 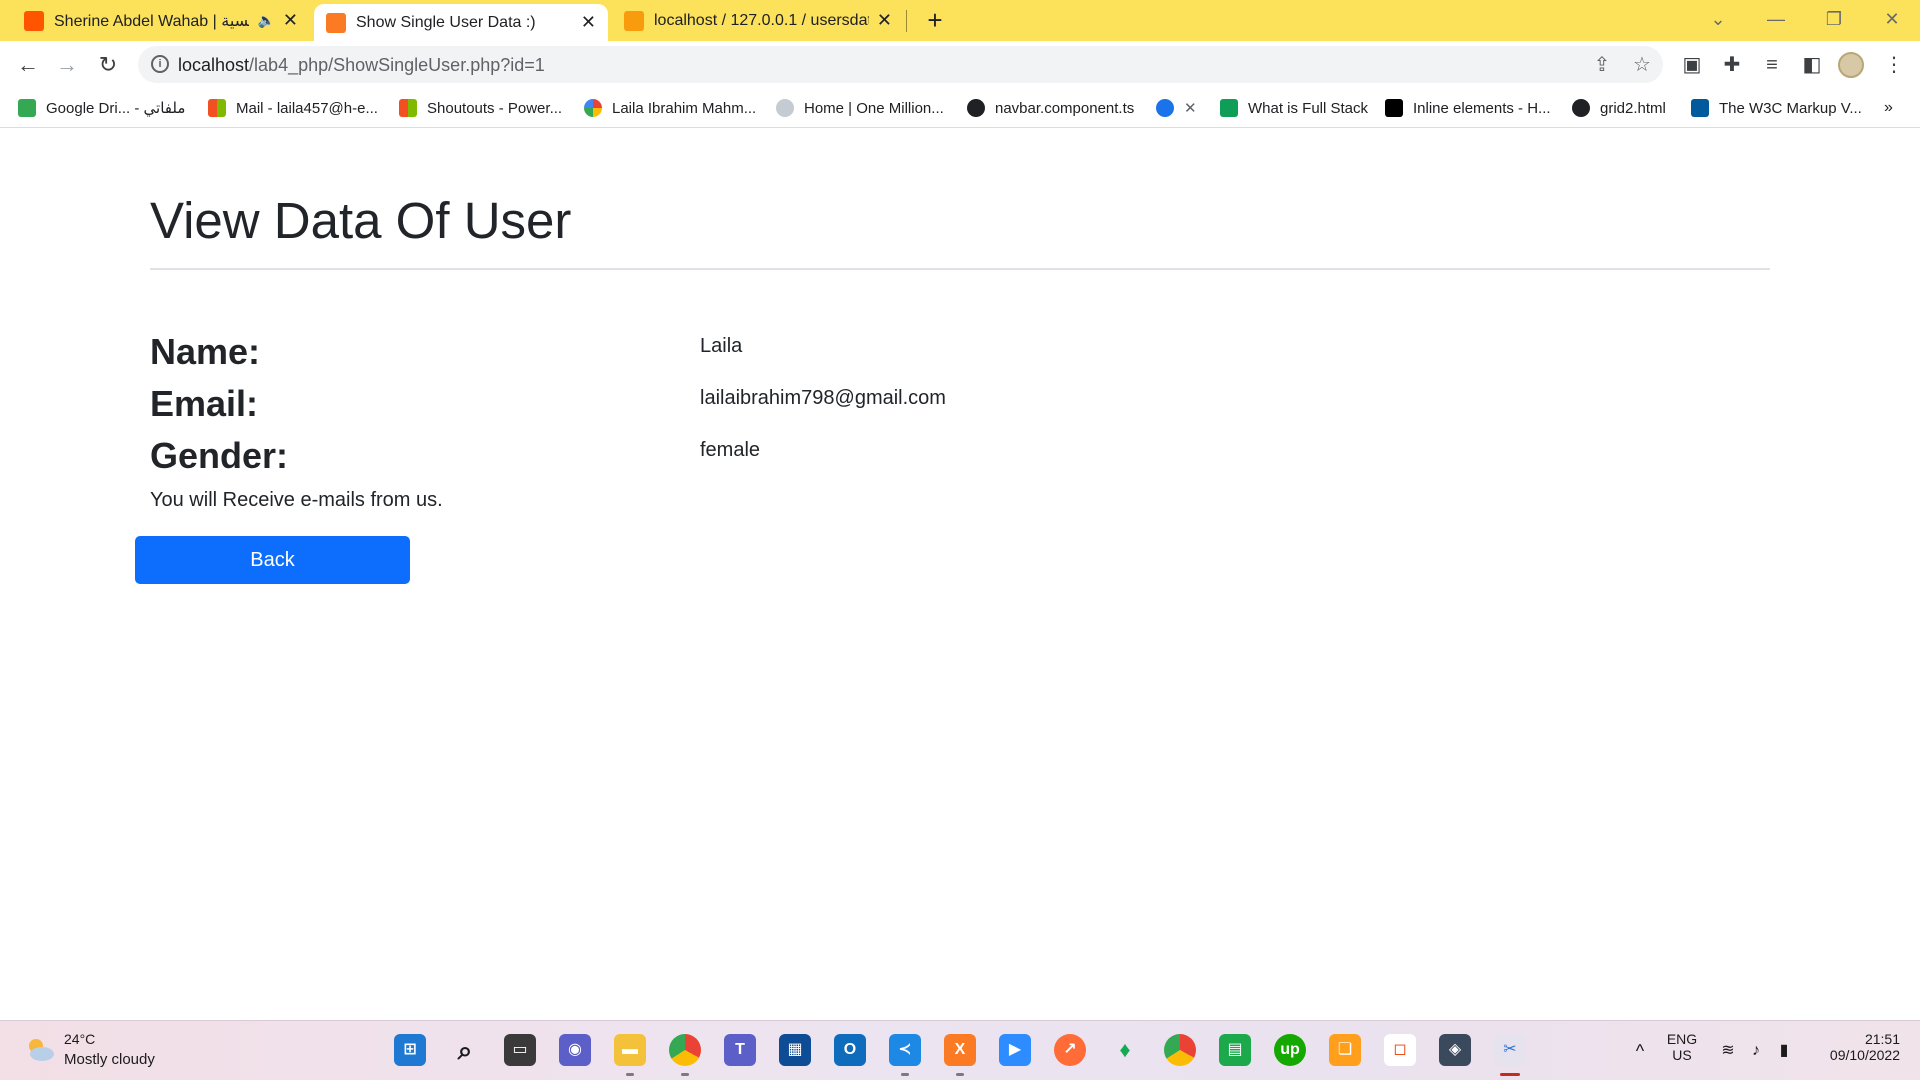 I want to click on subscription-note: You will Receive e-mails from us., so click(x=296, y=500).